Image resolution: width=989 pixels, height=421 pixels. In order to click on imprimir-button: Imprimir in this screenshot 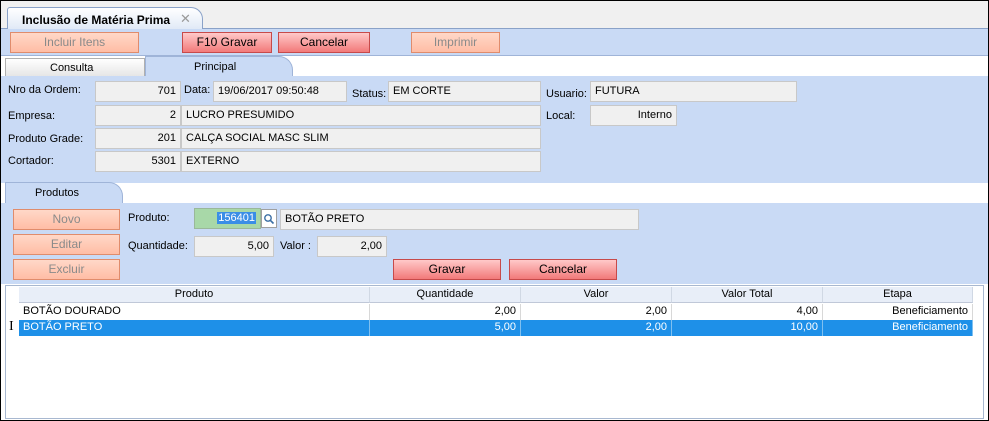, I will do `click(455, 42)`.